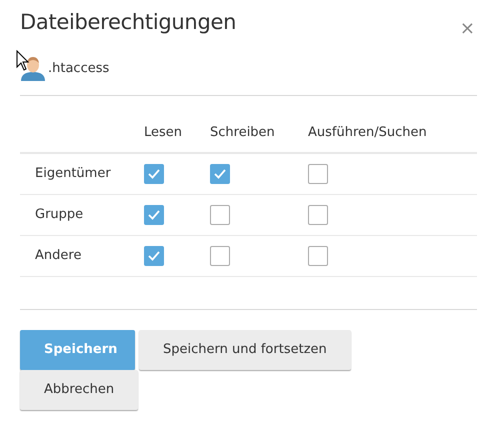  What do you see at coordinates (245, 350) in the screenshot?
I see `action-button: Speichern und fortsetzen` at bounding box center [245, 350].